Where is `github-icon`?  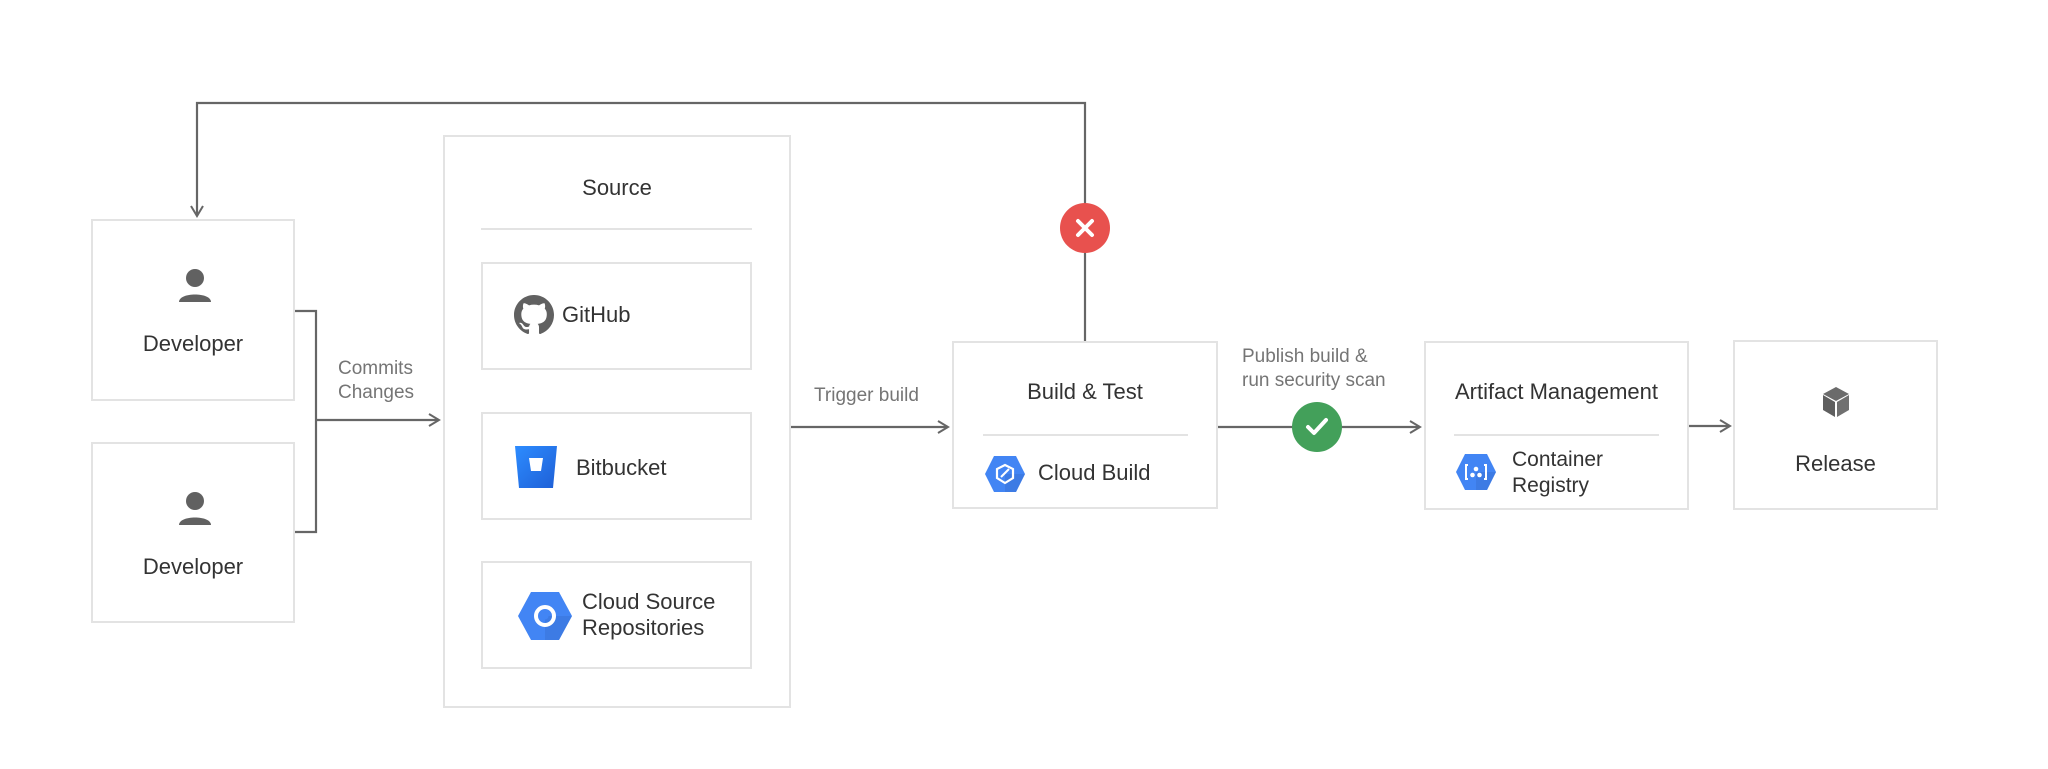
github-icon is located at coordinates (534, 315).